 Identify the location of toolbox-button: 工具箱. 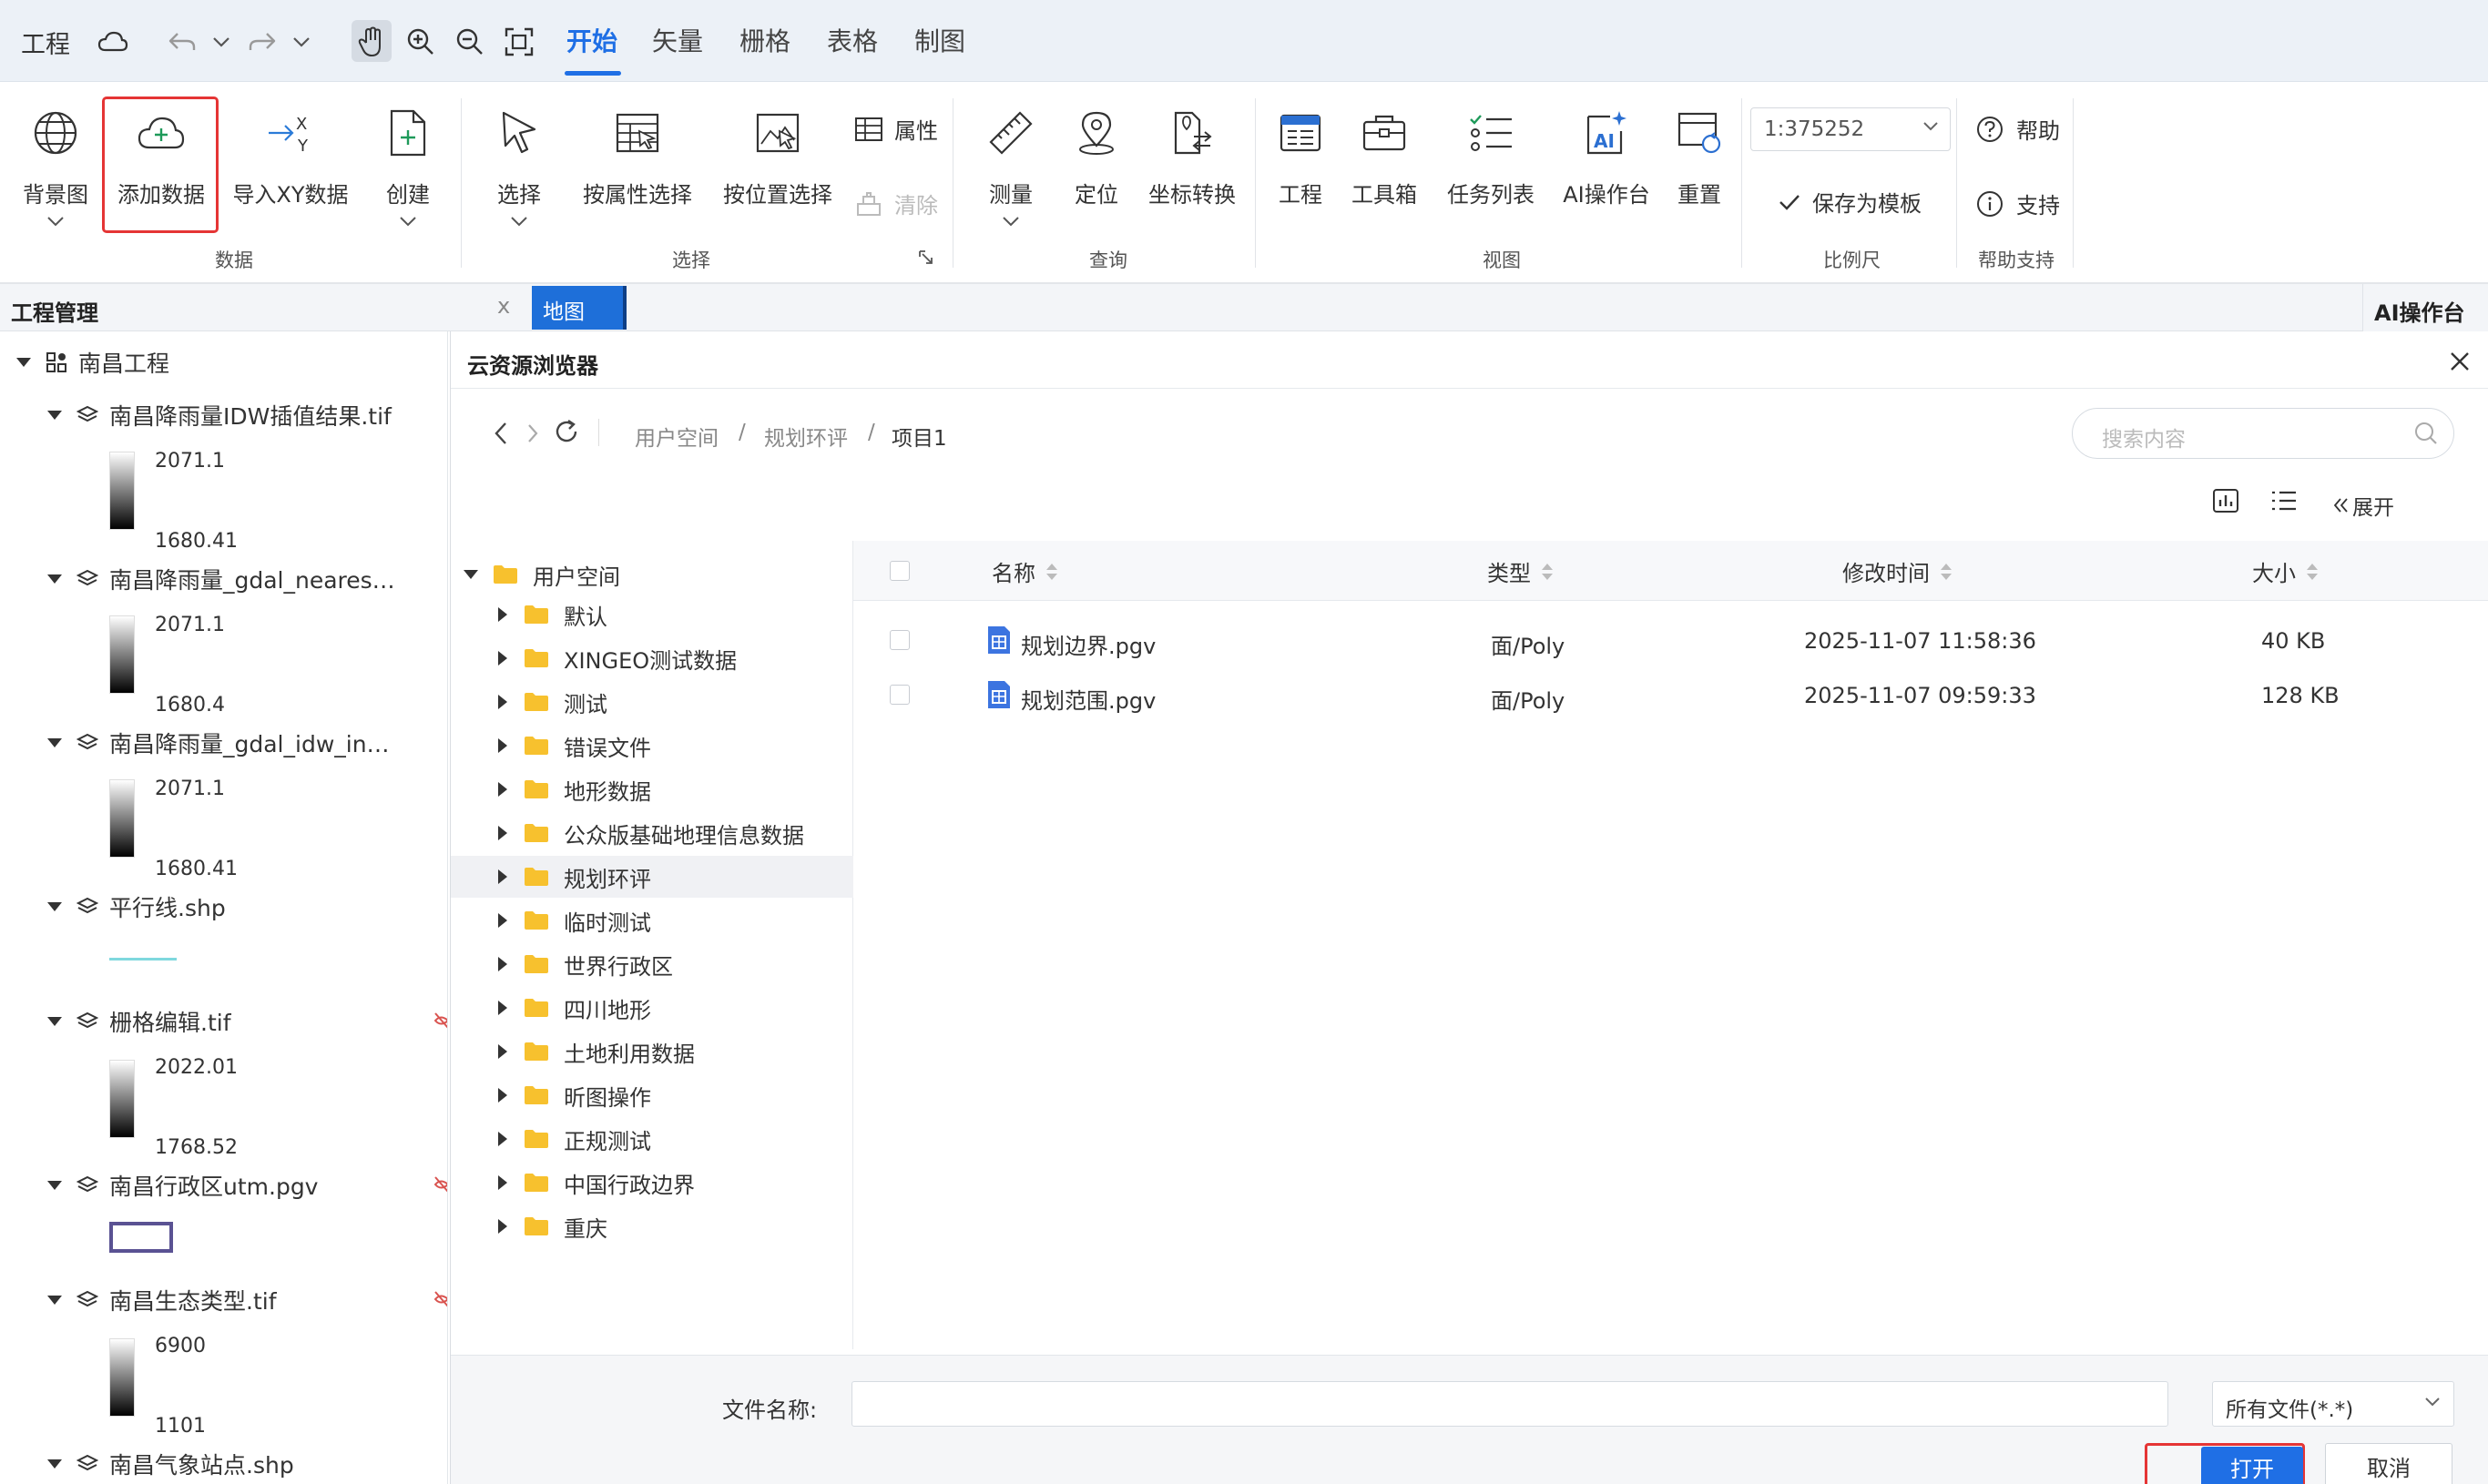
(1384, 182).